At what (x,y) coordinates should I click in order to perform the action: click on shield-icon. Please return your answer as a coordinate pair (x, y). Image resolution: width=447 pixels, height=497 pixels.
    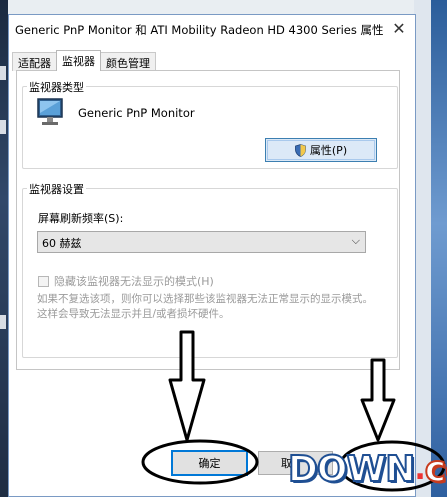
    Looking at the image, I should click on (300, 150).